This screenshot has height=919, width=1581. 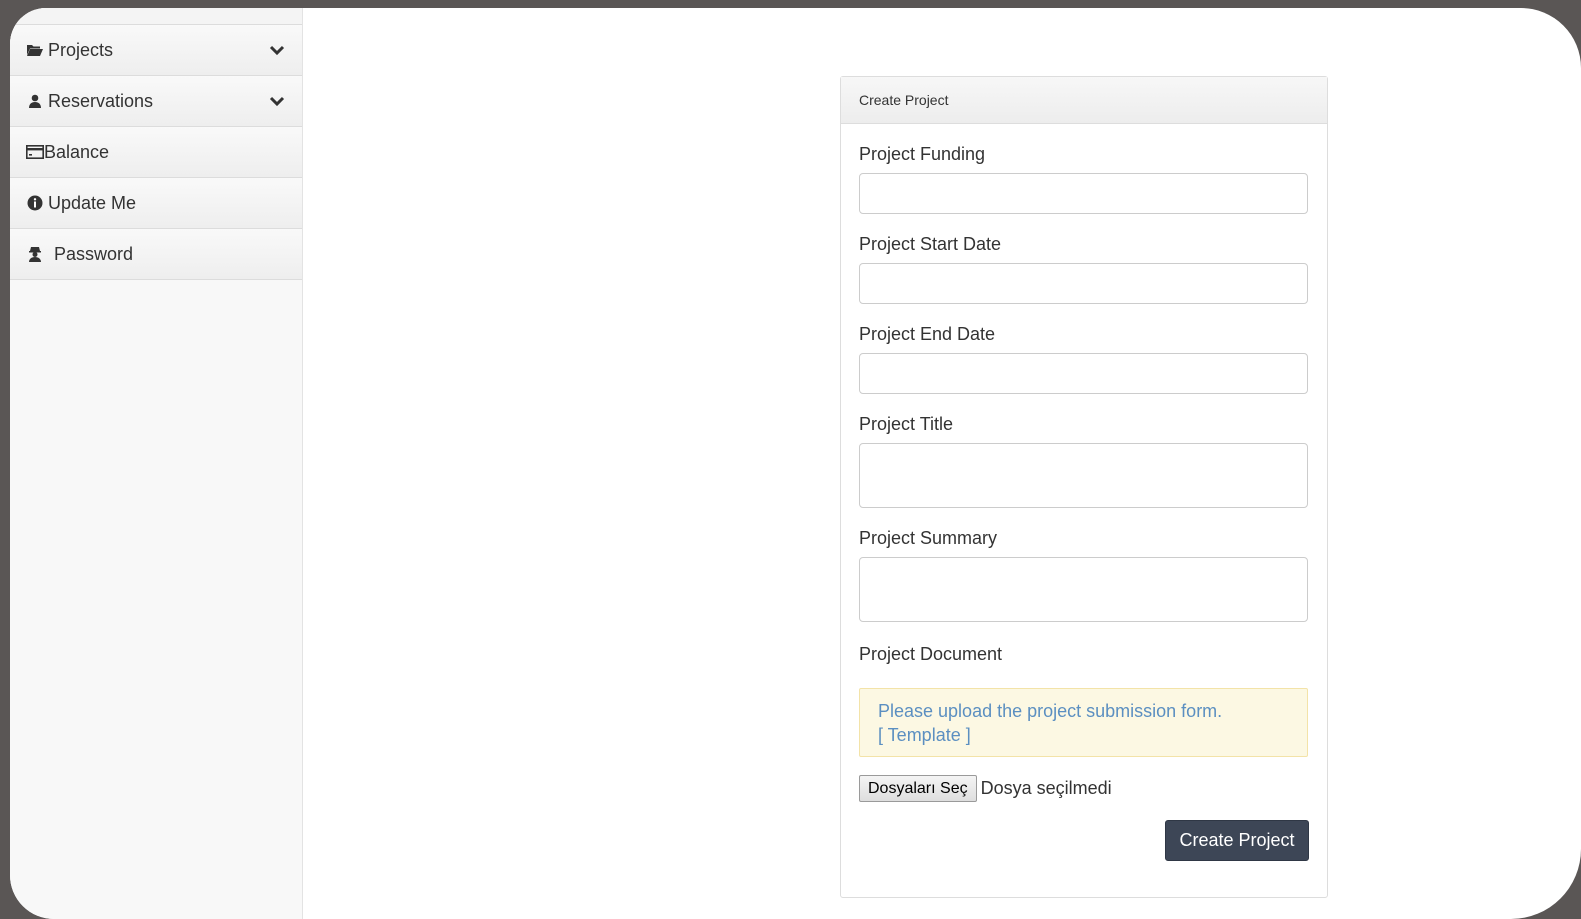 I want to click on start-date-input, so click(x=1083, y=283).